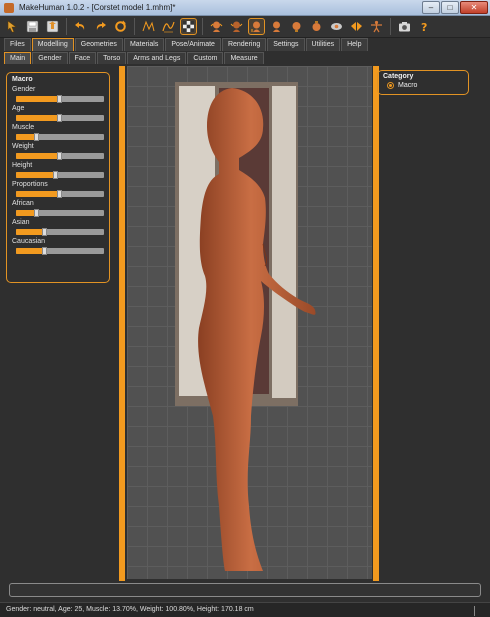 Image resolution: width=490 pixels, height=617 pixels. Describe the element at coordinates (82, 58) in the screenshot. I see `subtab-face: Face` at that location.